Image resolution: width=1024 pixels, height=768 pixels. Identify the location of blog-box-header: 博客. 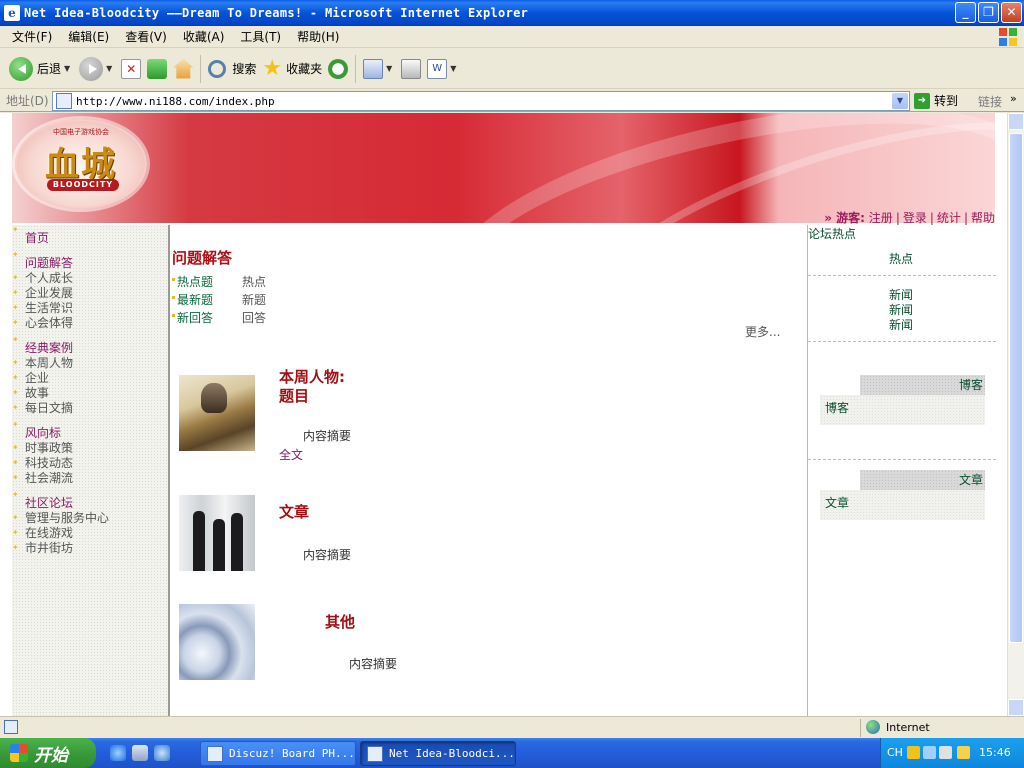
(922, 385).